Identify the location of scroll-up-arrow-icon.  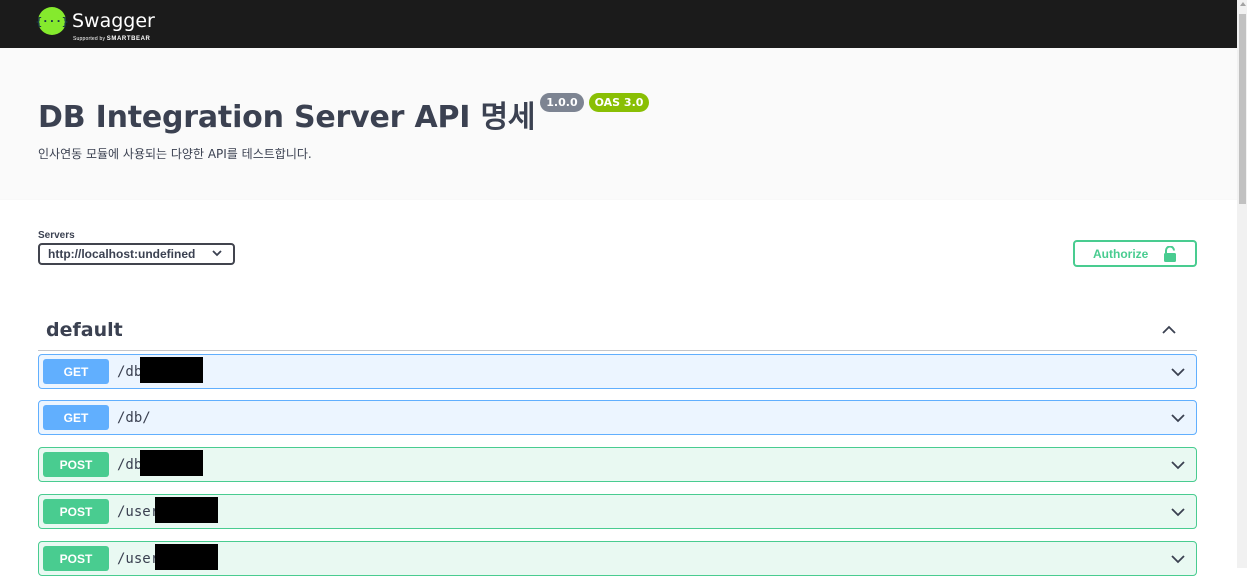
(1243, 4).